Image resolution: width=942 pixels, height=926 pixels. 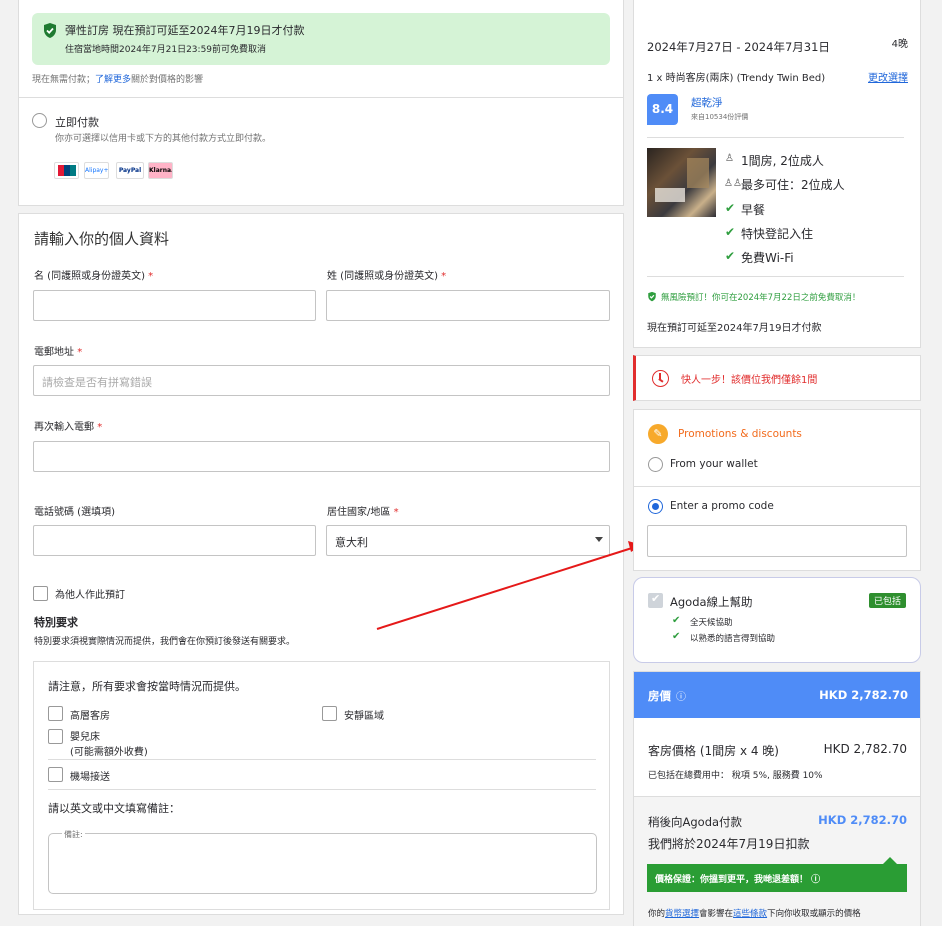 I want to click on max-occupancy-icon: ♙♙, so click(x=733, y=183).